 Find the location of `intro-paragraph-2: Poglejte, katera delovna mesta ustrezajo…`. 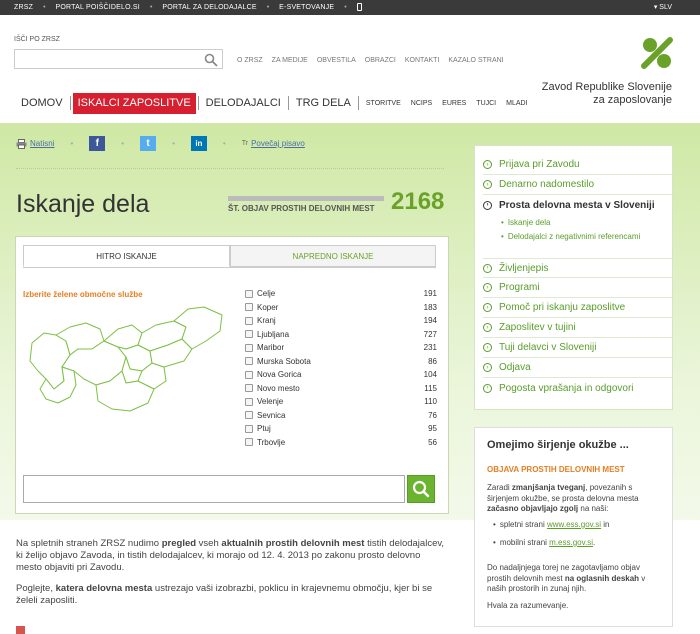

intro-paragraph-2: Poglejte, katera delovna mesta ustrezajo… is located at coordinates (231, 595).